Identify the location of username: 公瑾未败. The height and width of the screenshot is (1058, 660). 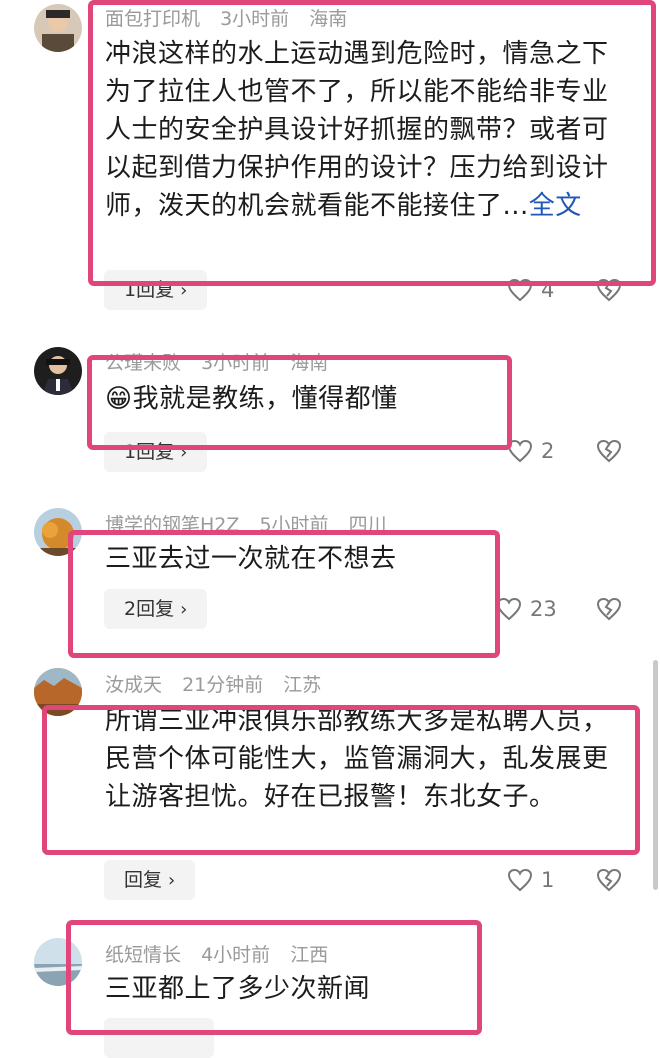
(143, 363).